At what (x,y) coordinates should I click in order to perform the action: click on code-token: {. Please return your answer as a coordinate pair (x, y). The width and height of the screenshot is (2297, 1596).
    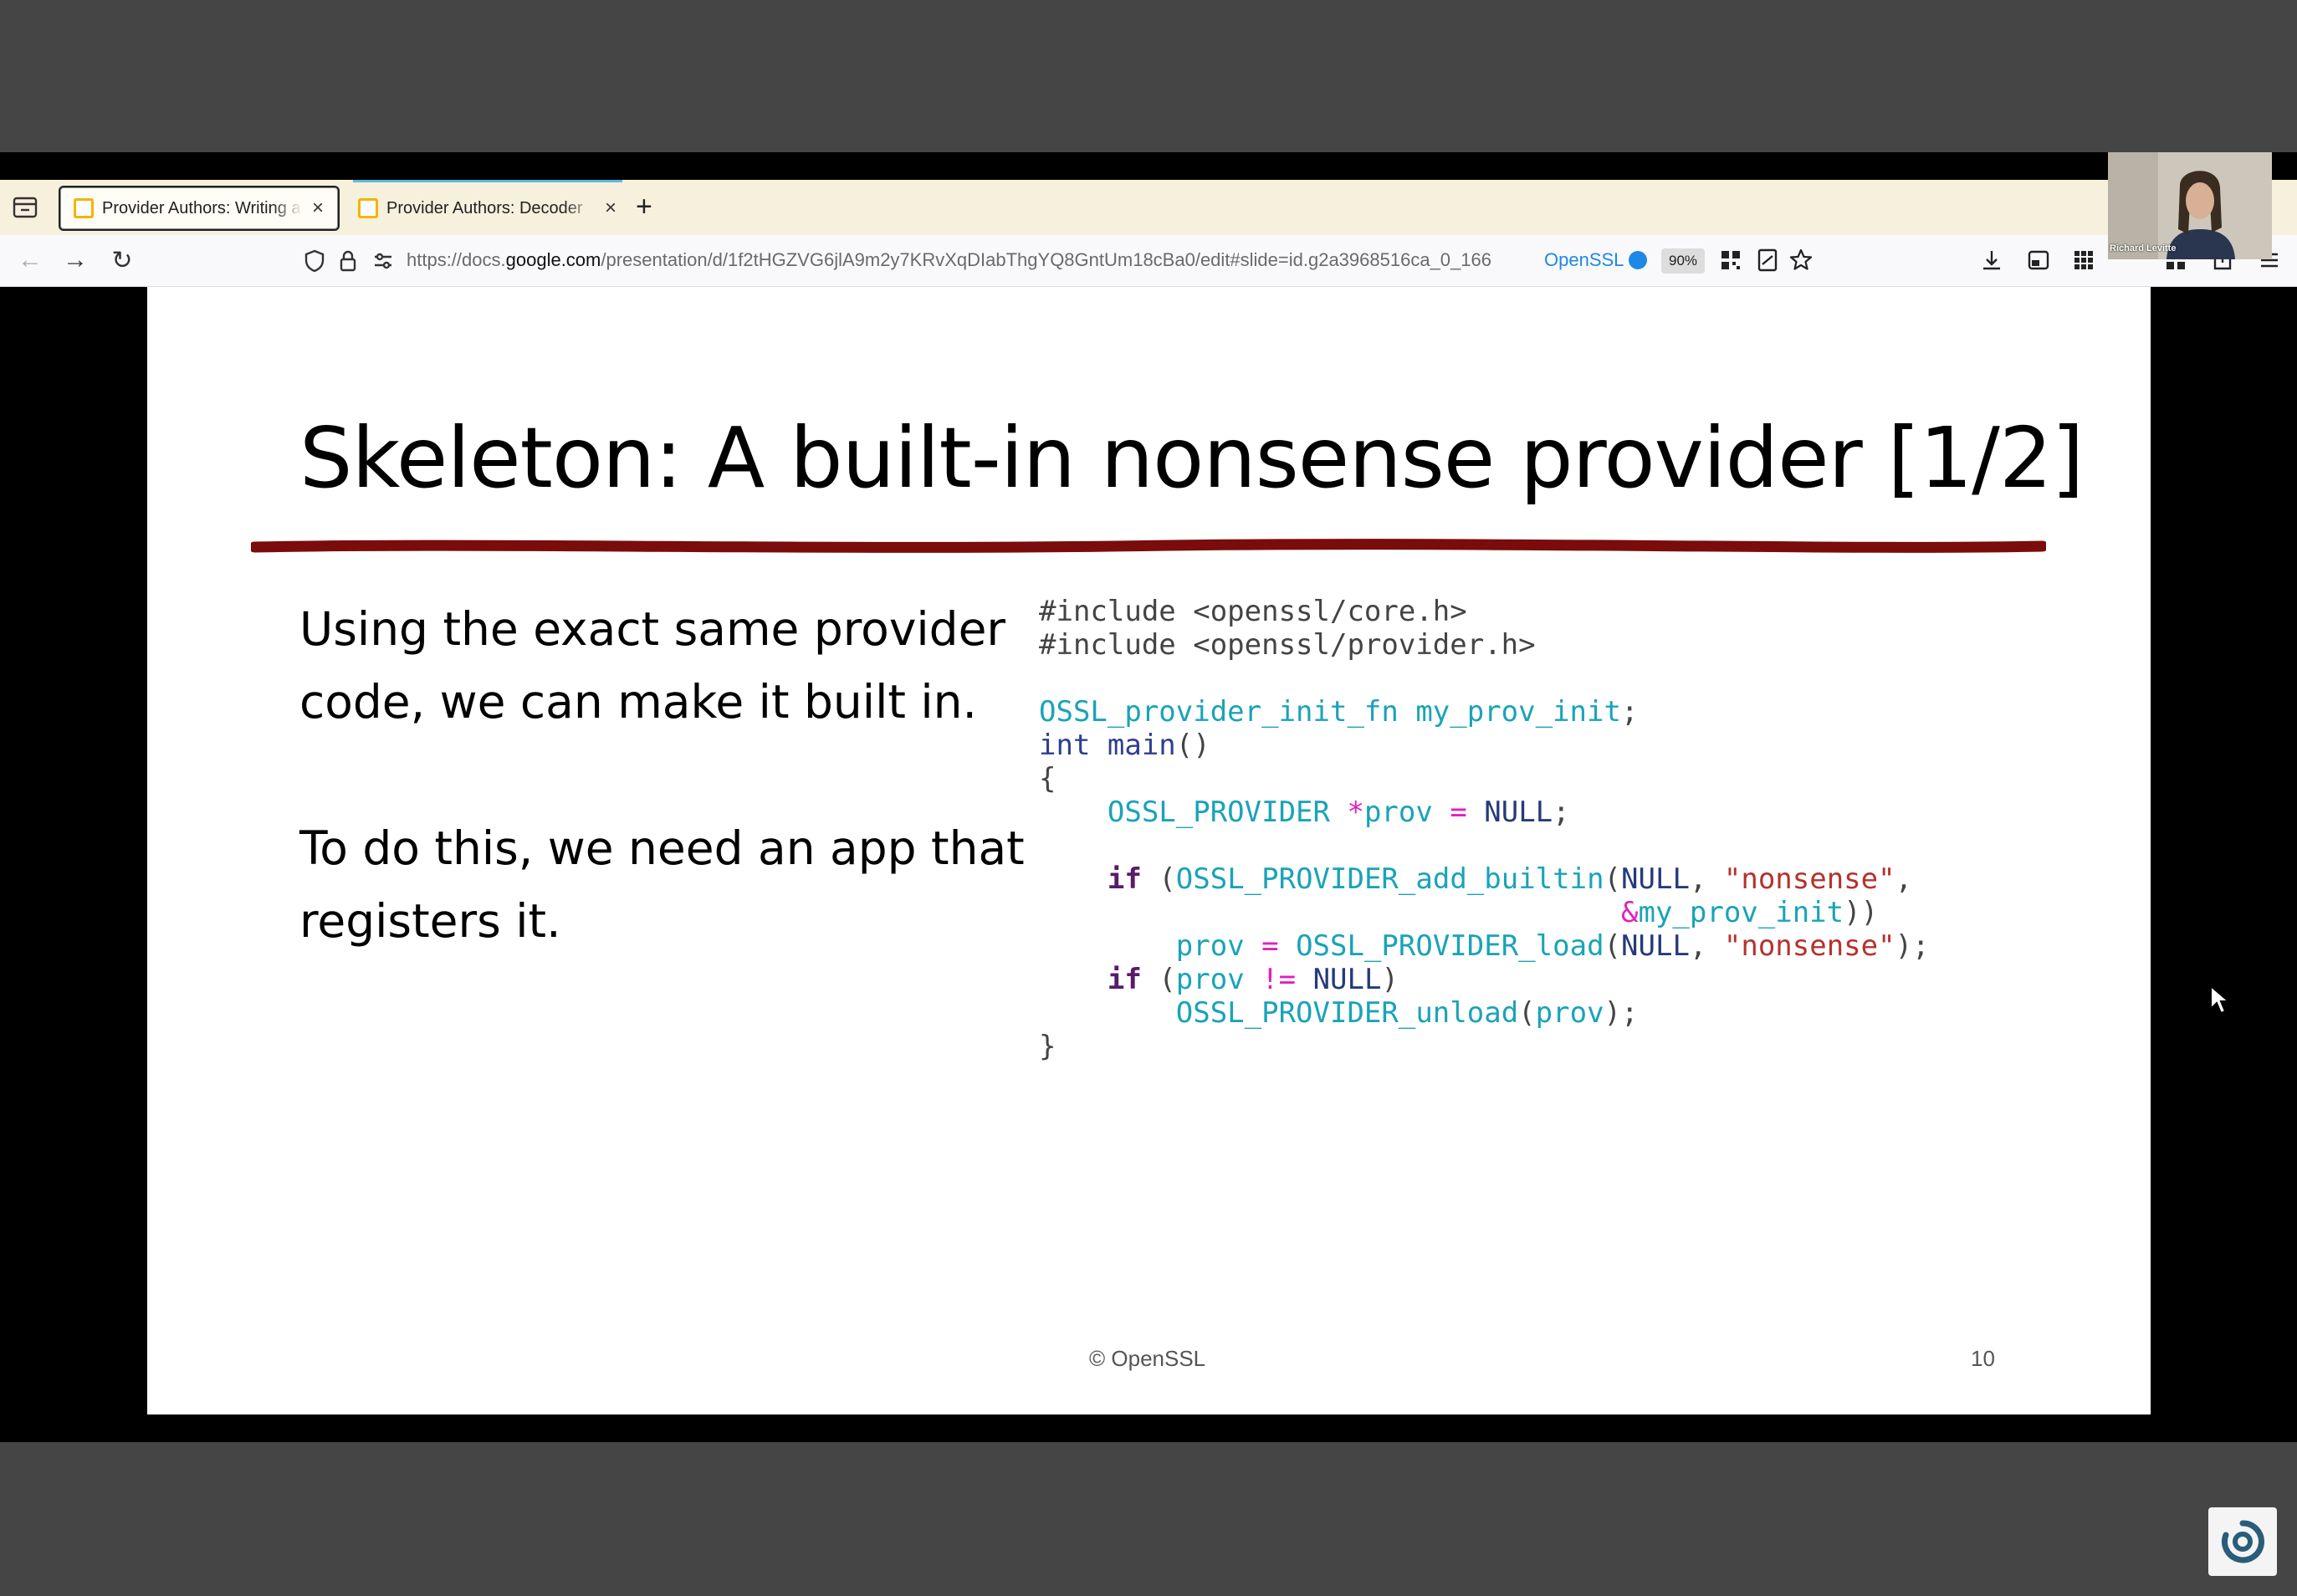
    Looking at the image, I should click on (1047, 779).